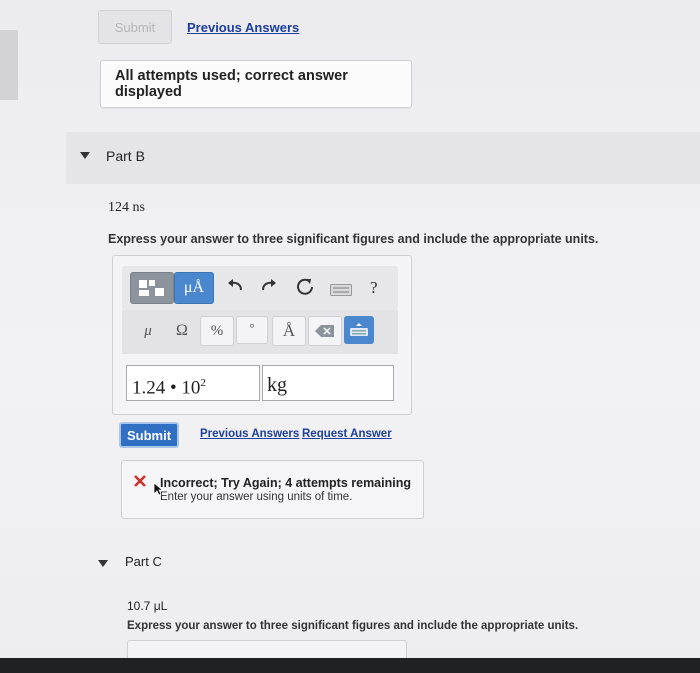 The width and height of the screenshot is (700, 673). I want to click on part-c-title: Part C, so click(143, 561).